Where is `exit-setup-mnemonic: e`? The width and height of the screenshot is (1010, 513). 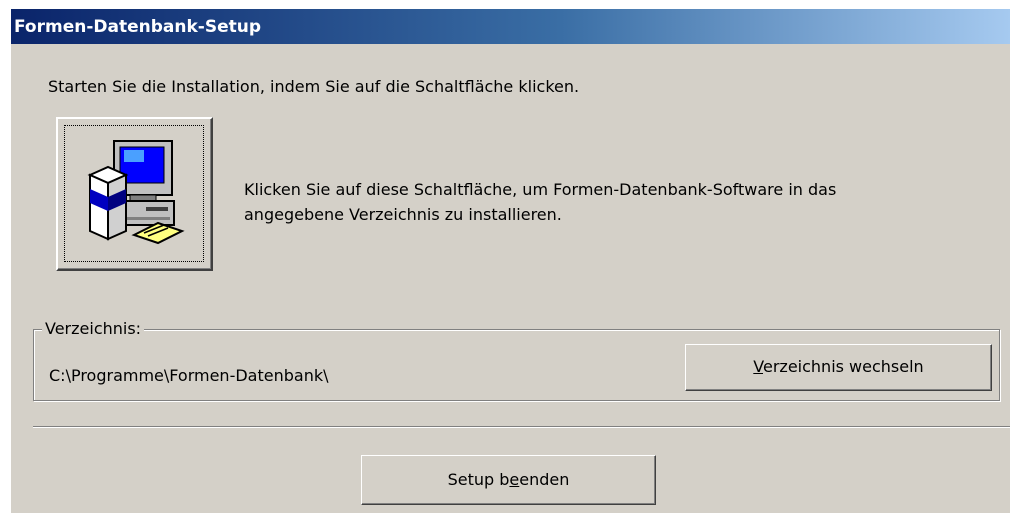
exit-setup-mnemonic: e is located at coordinates (514, 479).